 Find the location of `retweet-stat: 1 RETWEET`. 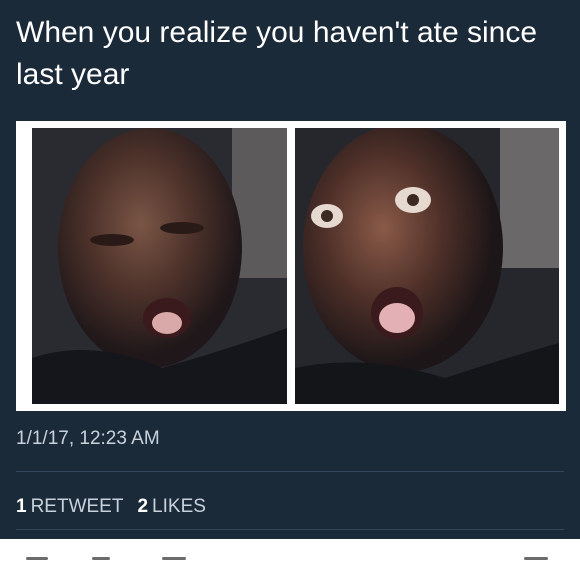

retweet-stat: 1 RETWEET is located at coordinates (69, 507).